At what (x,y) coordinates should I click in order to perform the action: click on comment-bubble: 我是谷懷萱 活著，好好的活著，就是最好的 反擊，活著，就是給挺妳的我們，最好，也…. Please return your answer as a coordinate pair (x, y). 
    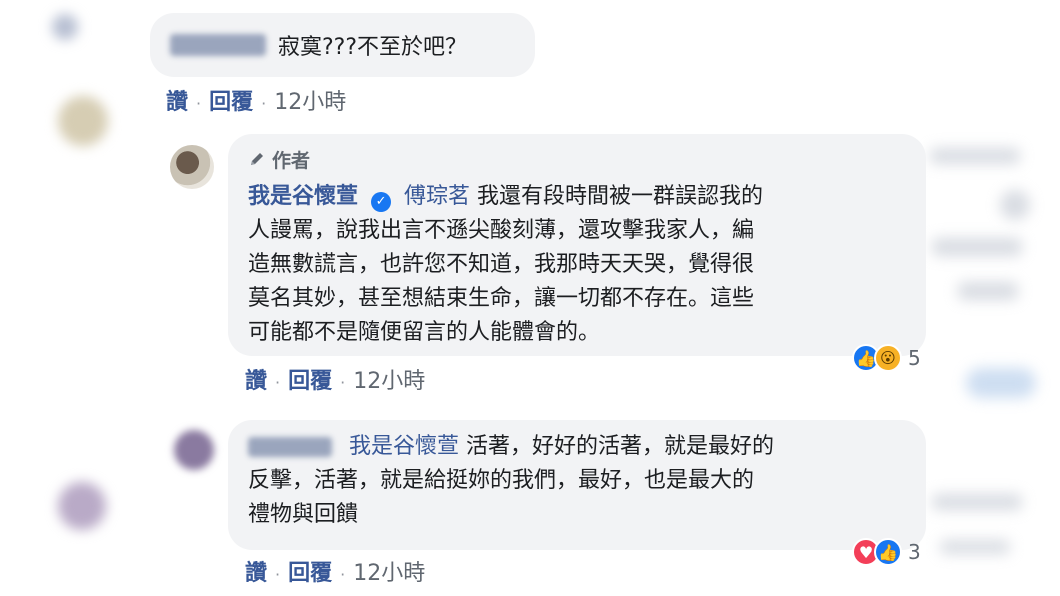
    Looking at the image, I should click on (577, 485).